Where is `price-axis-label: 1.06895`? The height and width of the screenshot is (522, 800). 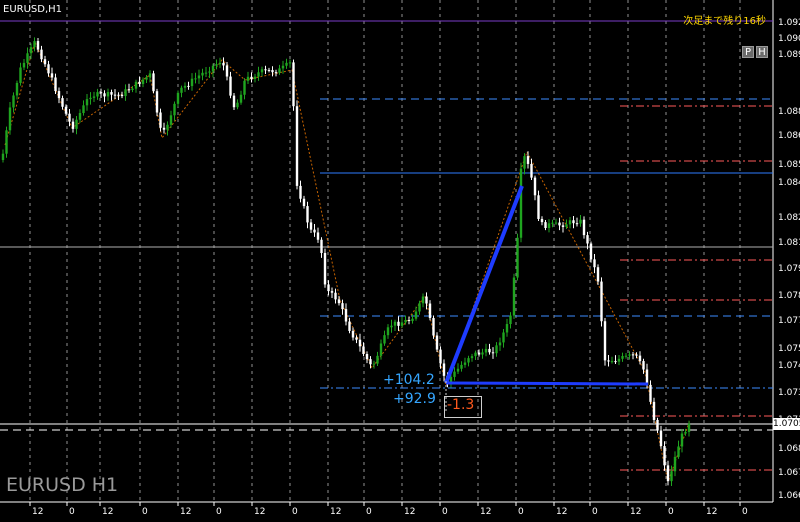 price-axis-label: 1.06895 is located at coordinates (789, 449).